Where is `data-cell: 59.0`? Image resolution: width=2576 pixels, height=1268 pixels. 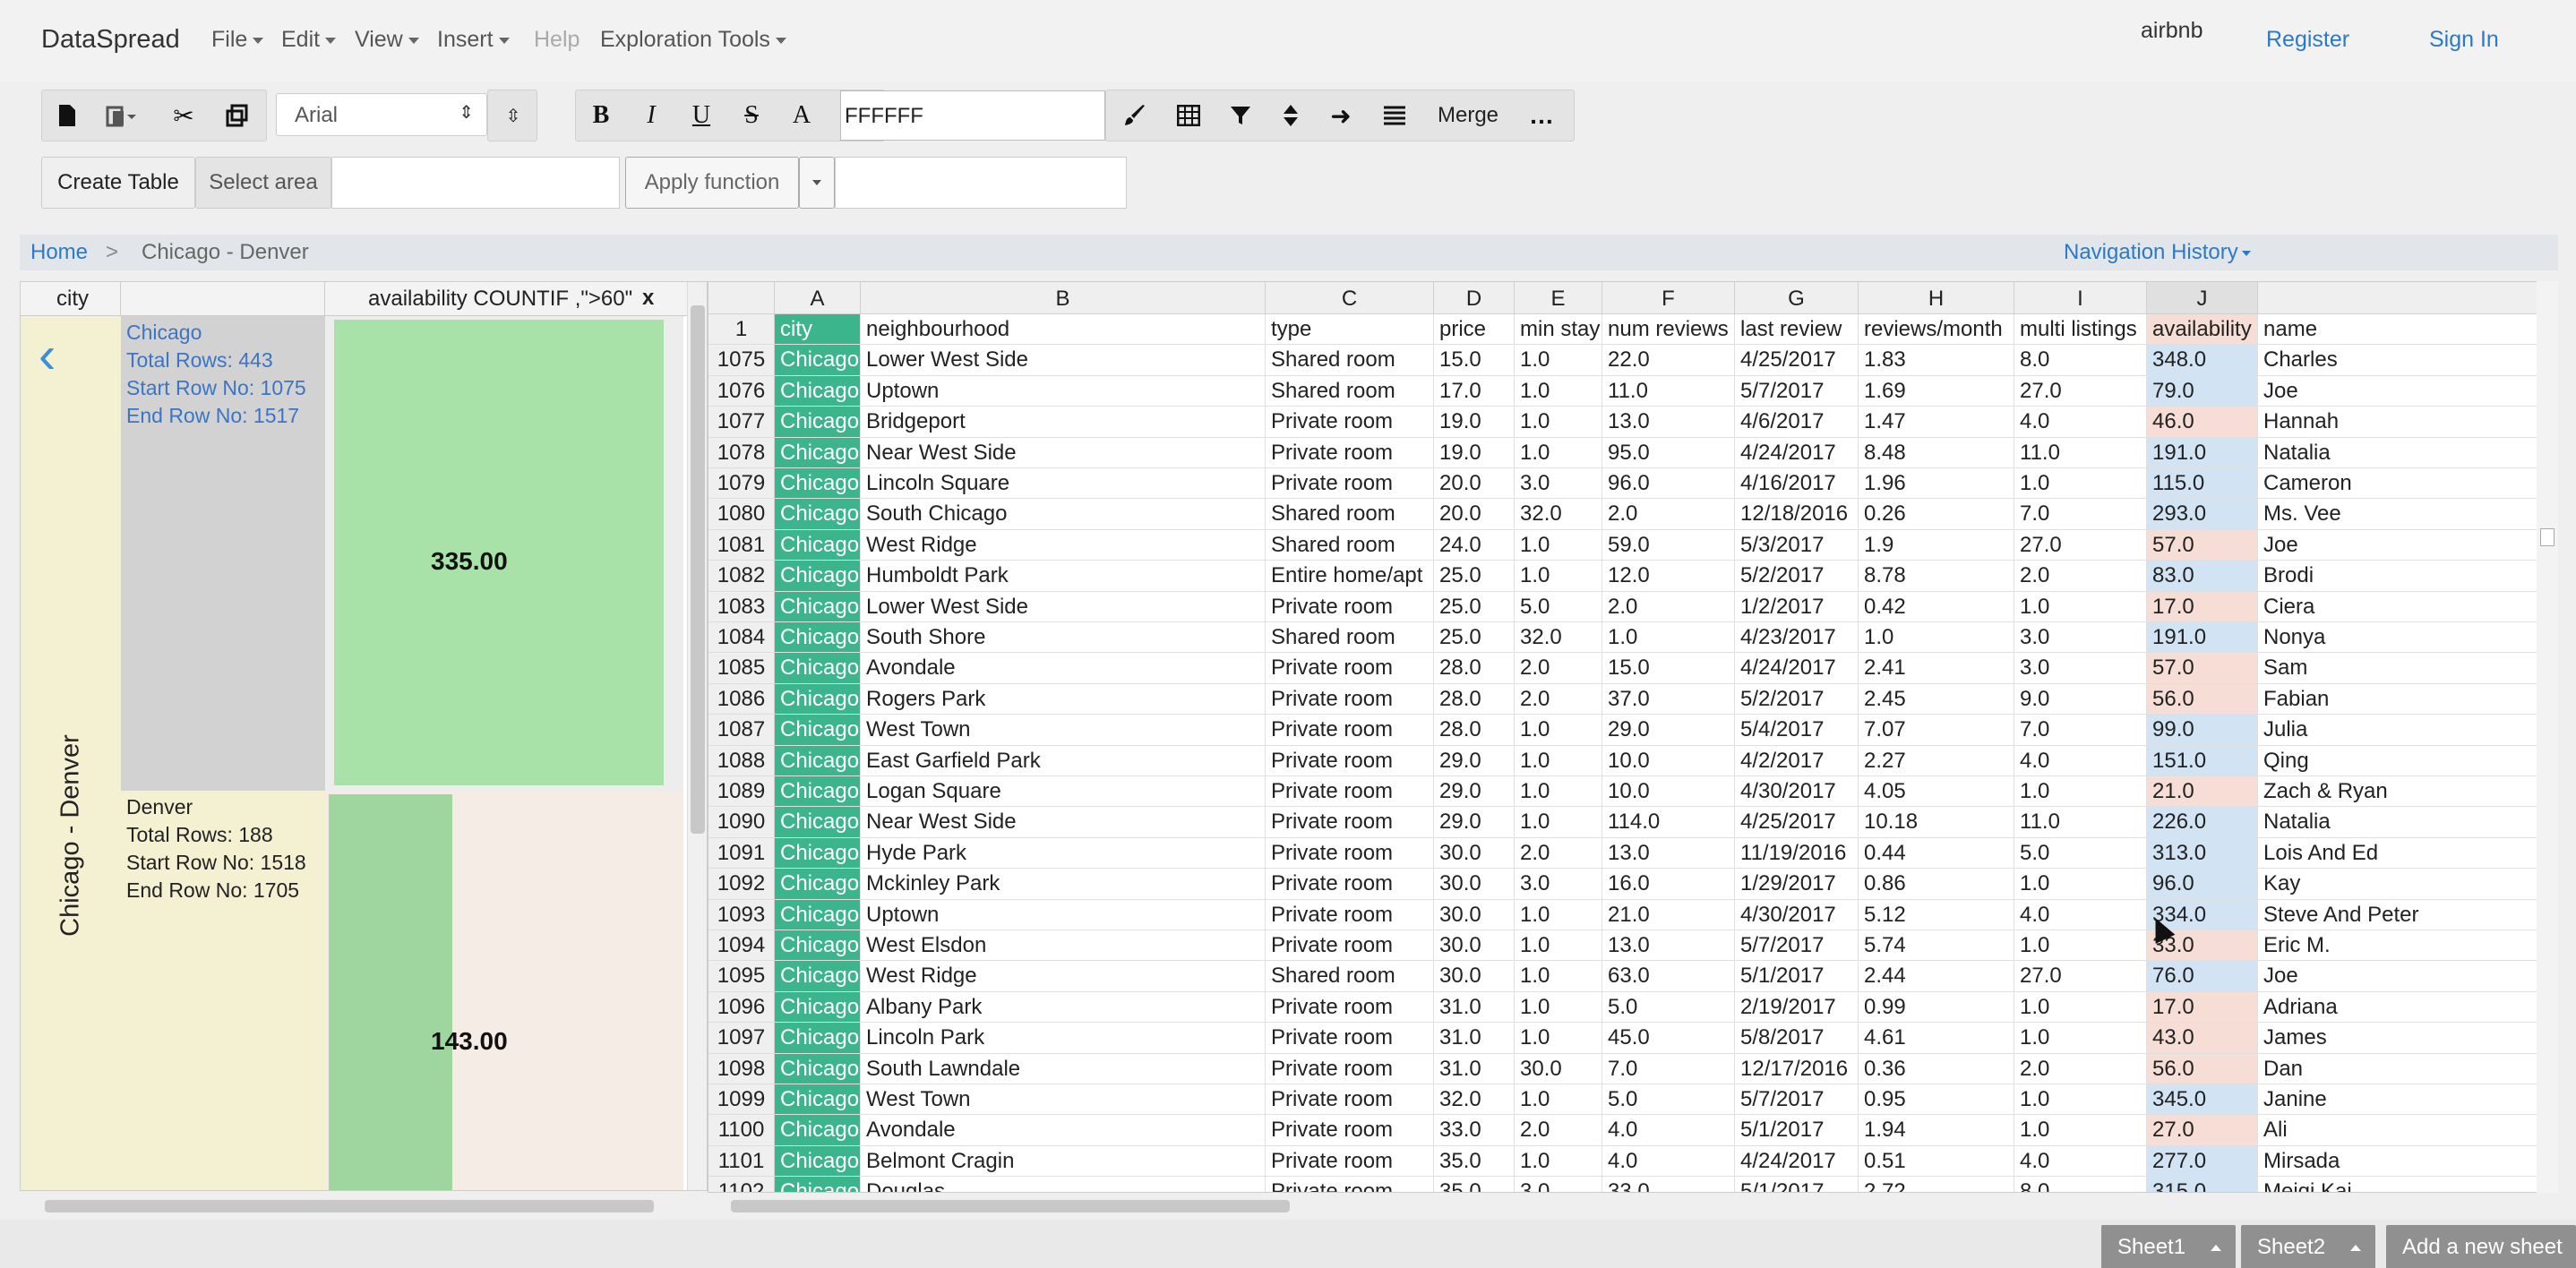 data-cell: 59.0 is located at coordinates (1668, 545).